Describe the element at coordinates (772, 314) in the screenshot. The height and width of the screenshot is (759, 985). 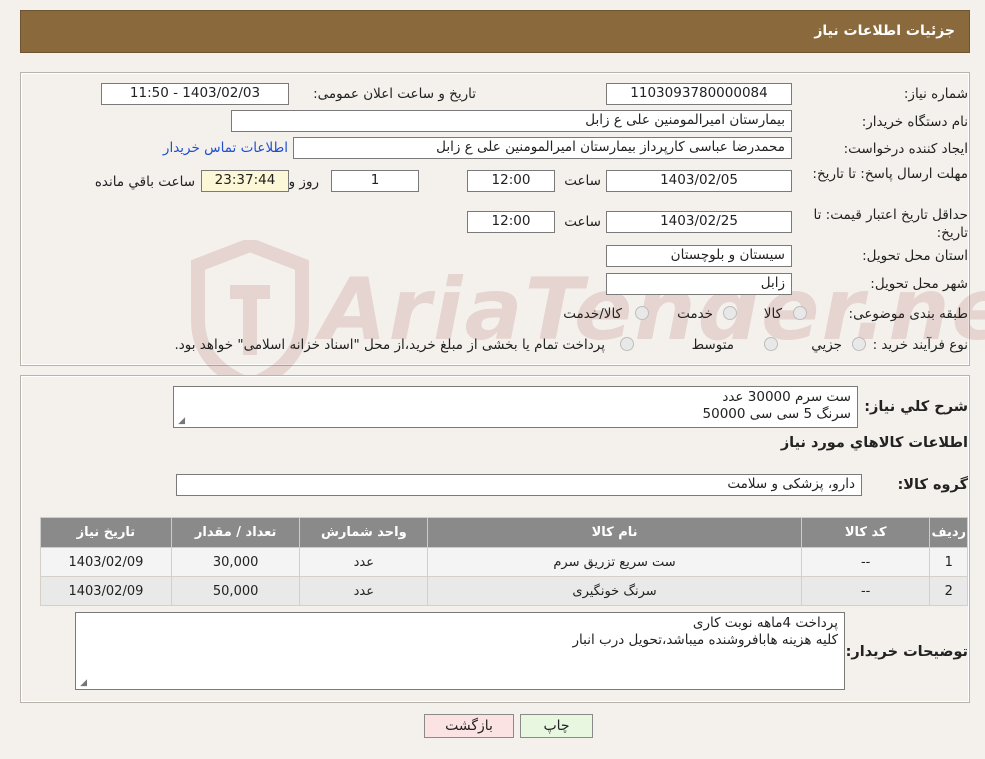
I see `category-option-goods: کالا` at that location.